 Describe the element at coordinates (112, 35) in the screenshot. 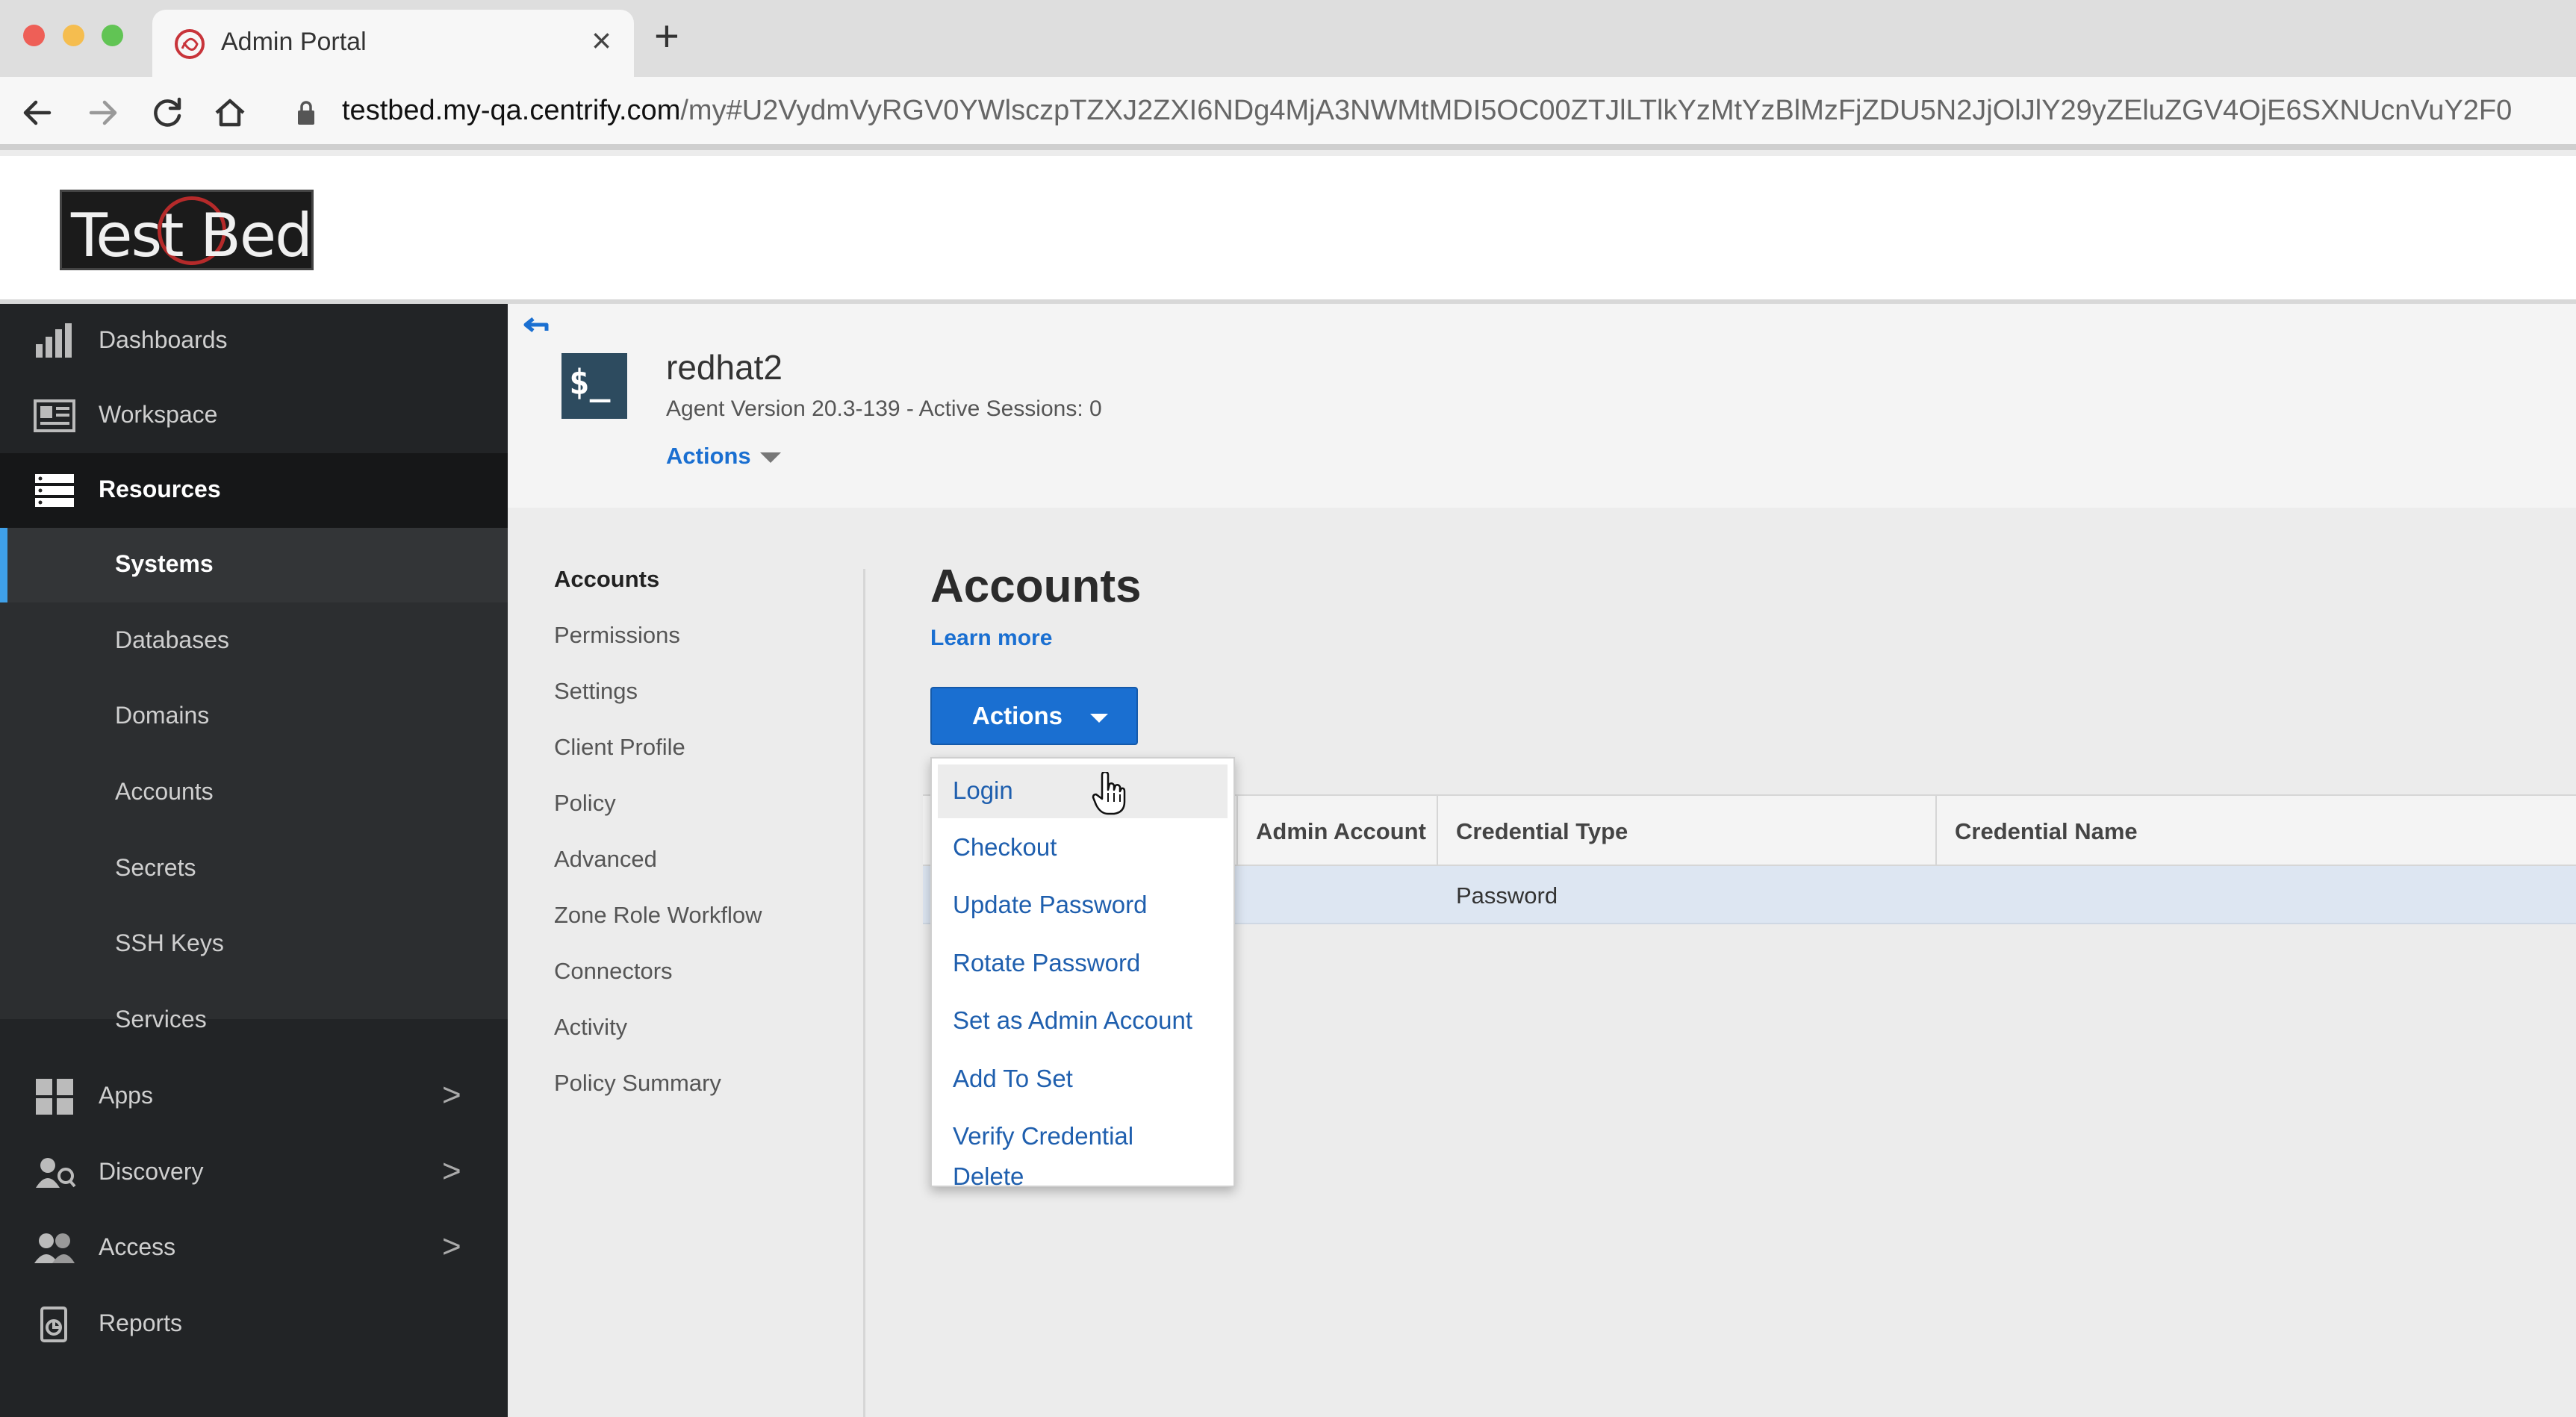

I see `window-zoom-button` at that location.